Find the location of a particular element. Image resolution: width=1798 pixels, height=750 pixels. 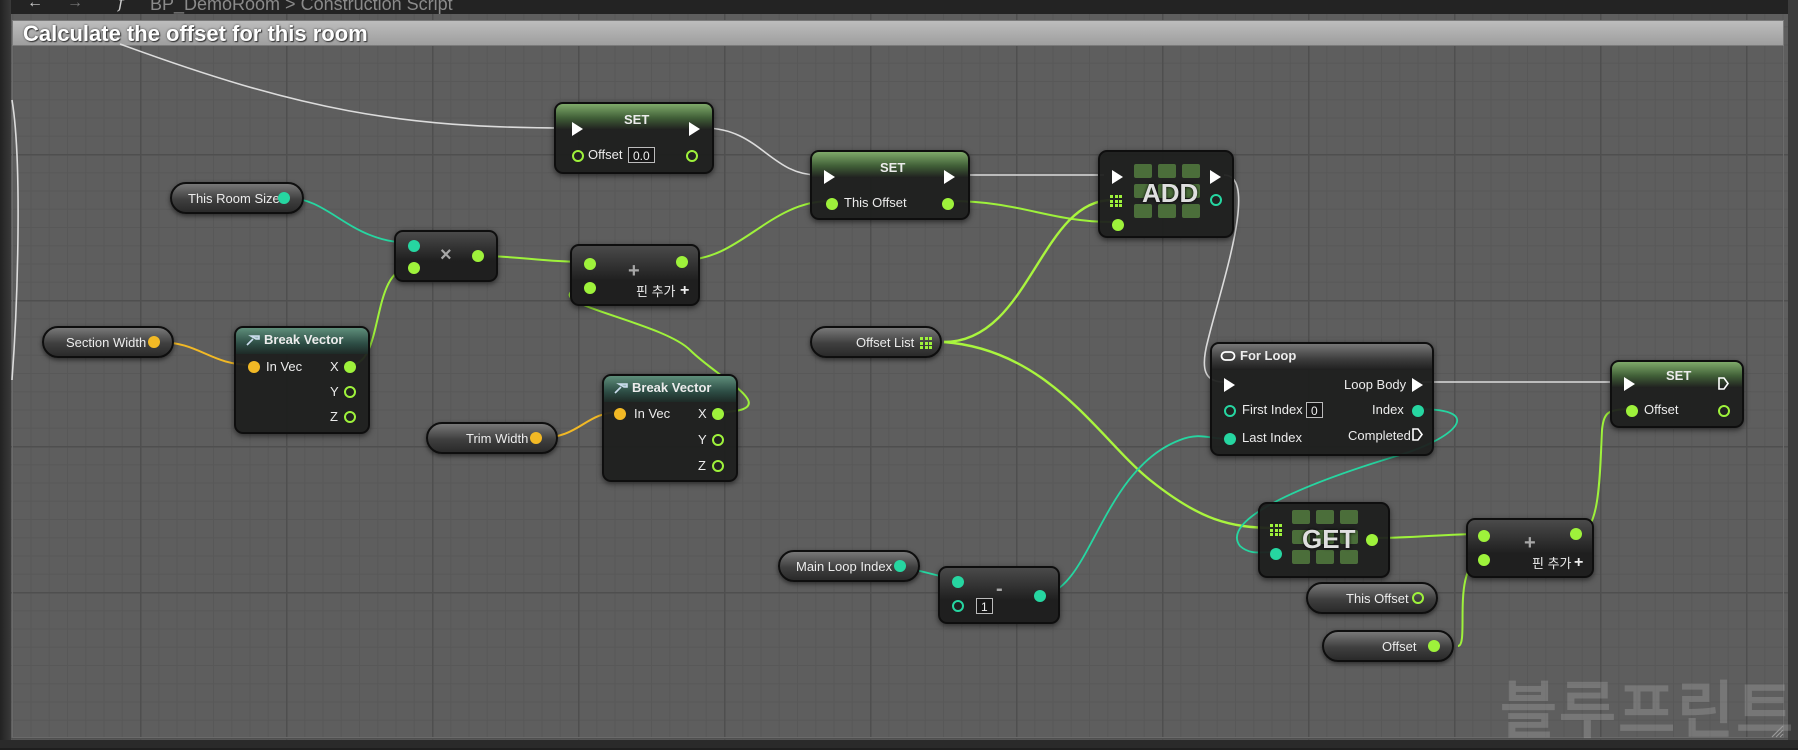

offset-list-getter: Offset List is located at coordinates (876, 342).